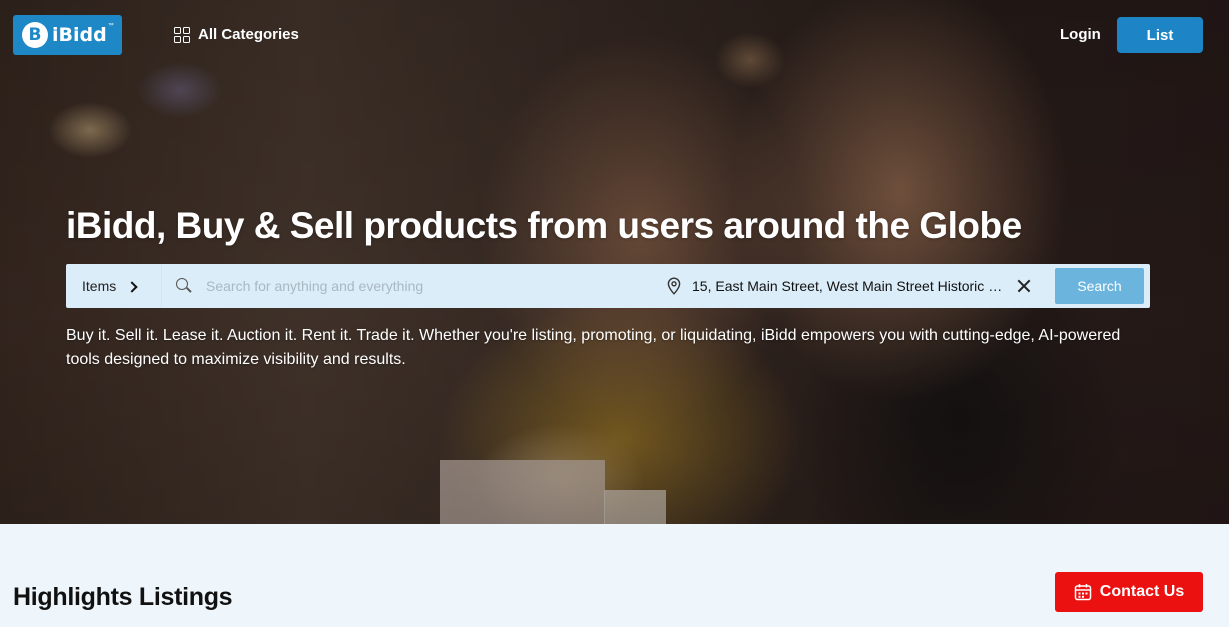 This screenshot has width=1229, height=627. I want to click on chevron-right-icon, so click(132, 286).